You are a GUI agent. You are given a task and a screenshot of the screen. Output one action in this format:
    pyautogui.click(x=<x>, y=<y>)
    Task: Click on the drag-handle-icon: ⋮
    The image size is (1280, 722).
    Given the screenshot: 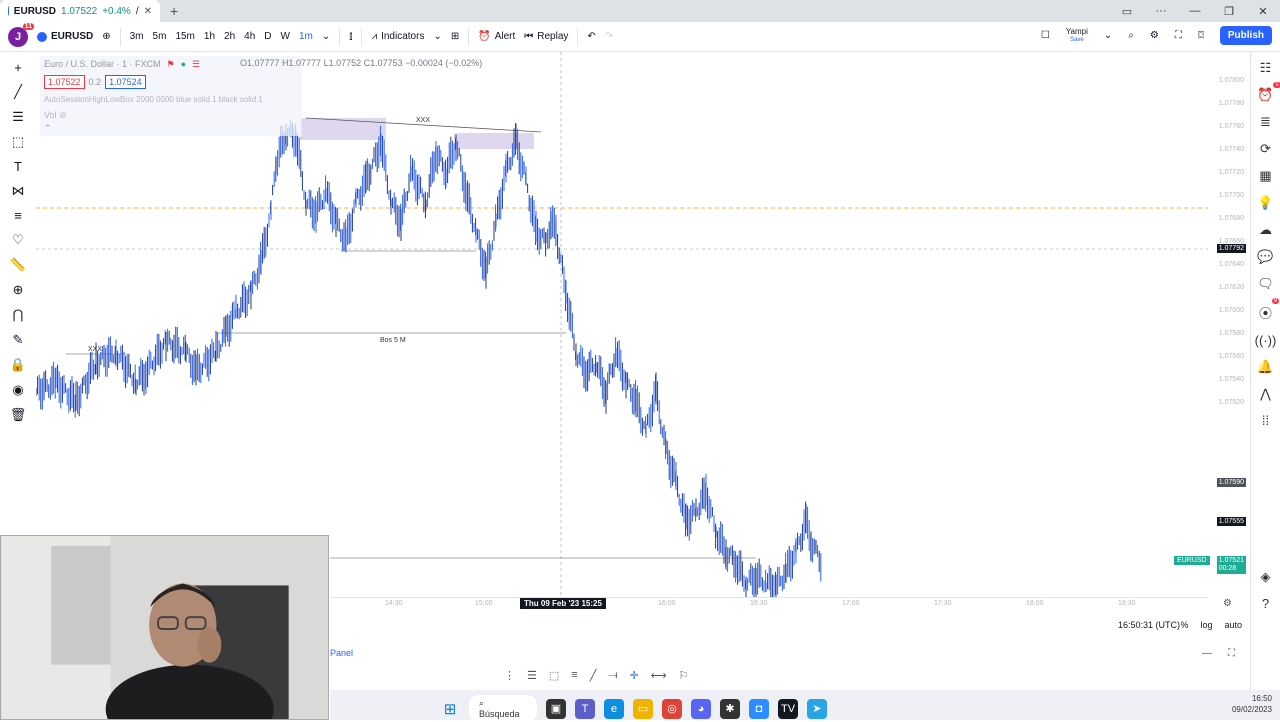 What is the action you would take?
    pyautogui.click(x=509, y=675)
    